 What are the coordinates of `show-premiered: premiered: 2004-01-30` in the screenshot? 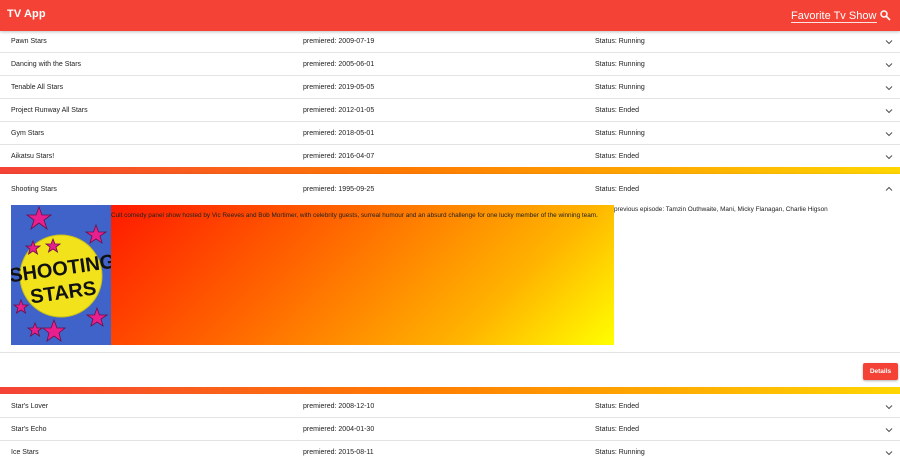 It's located at (339, 429).